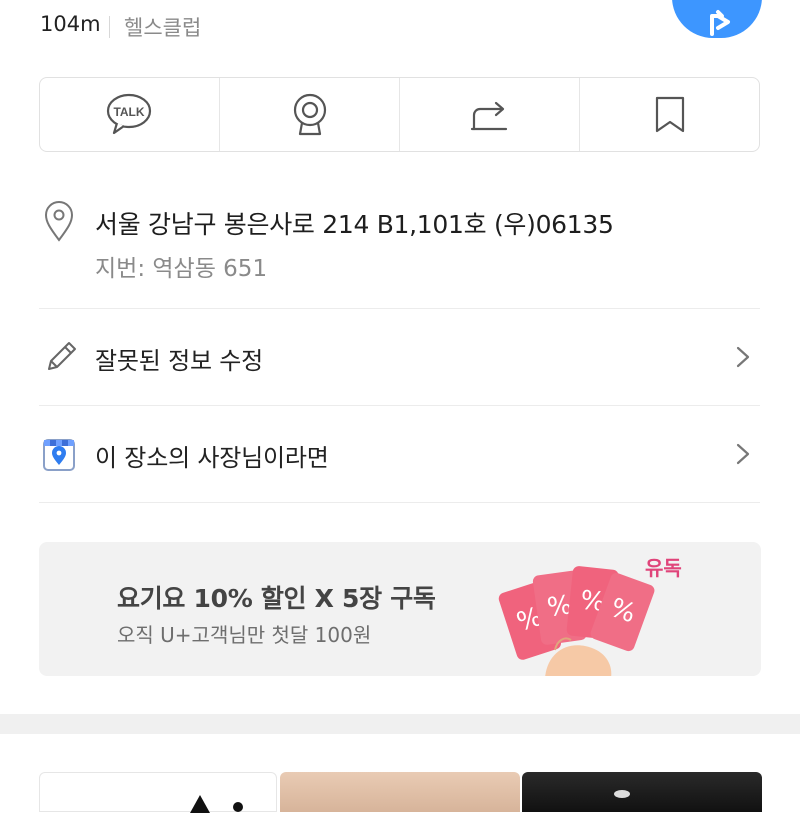 This screenshot has height=817, width=800. What do you see at coordinates (622, 794) in the screenshot?
I see `gym-photo-image` at bounding box center [622, 794].